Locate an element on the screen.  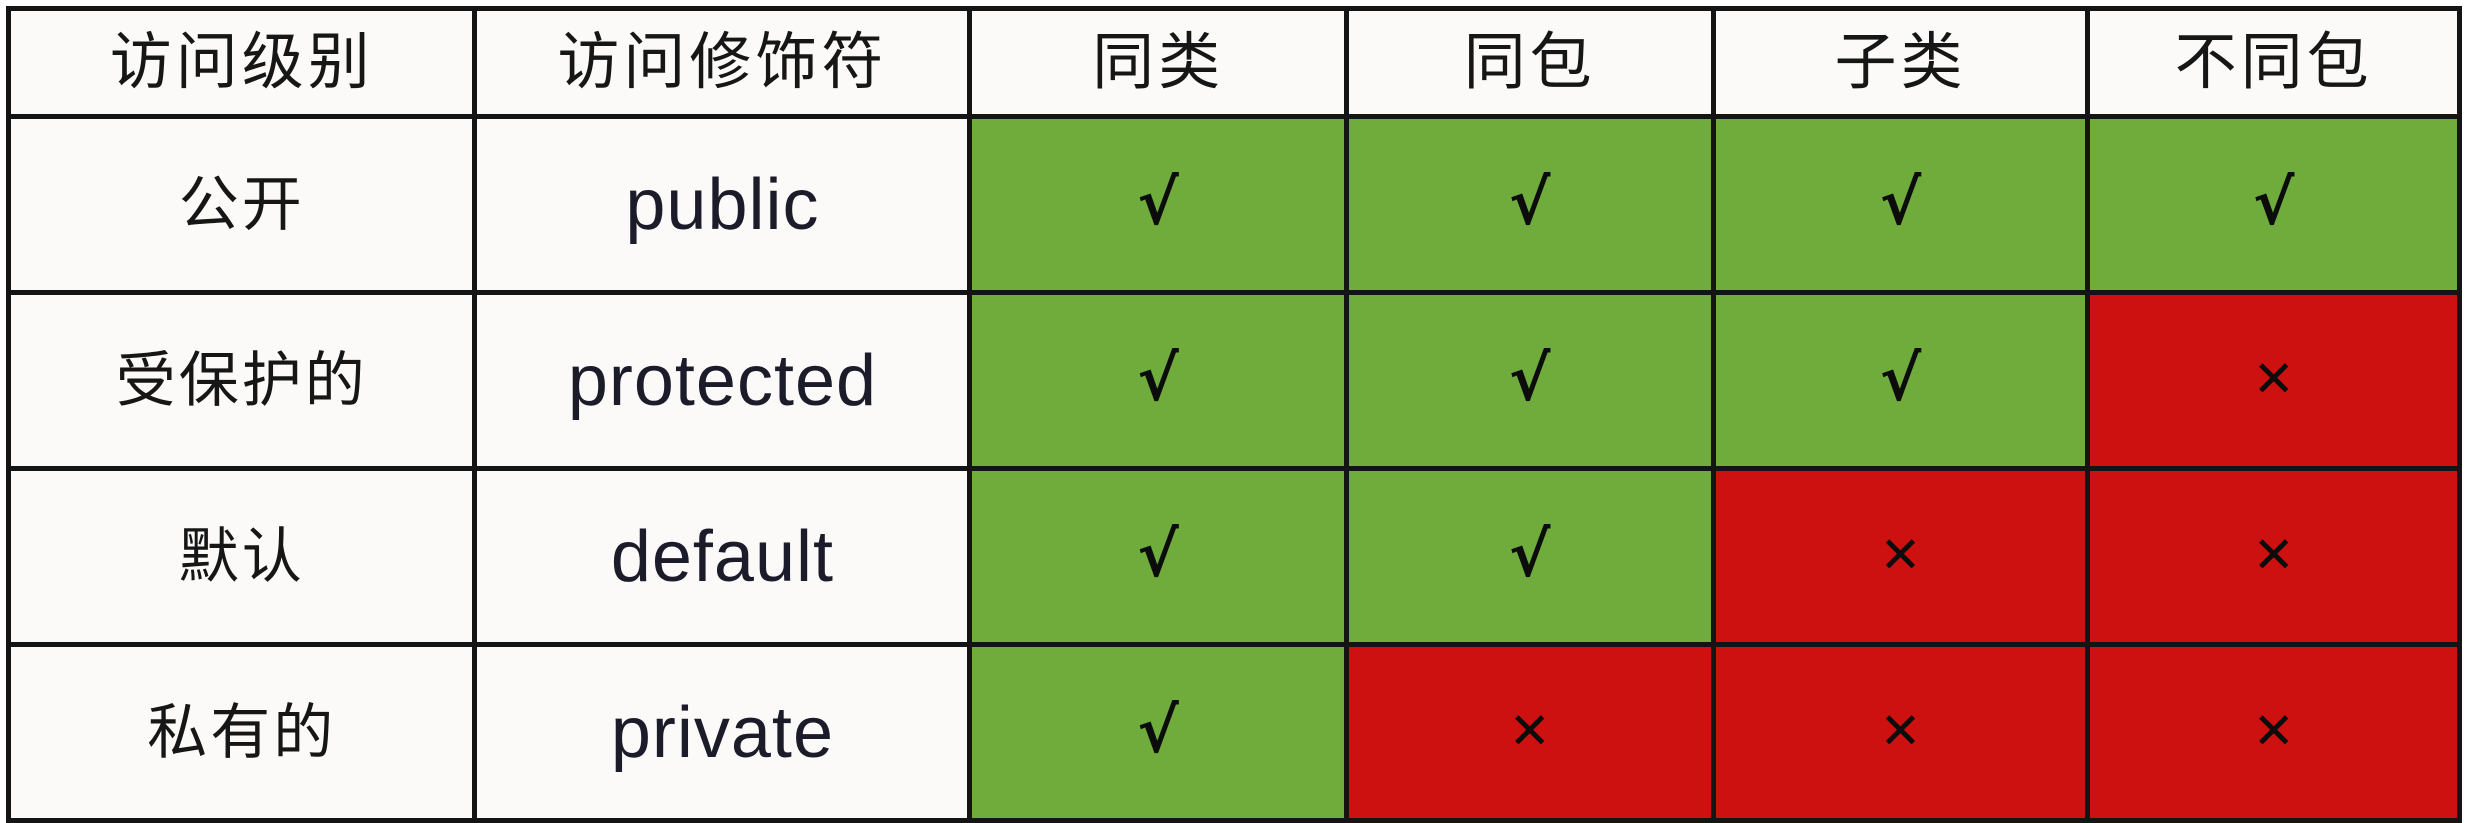
cell-access-level: 公开 is located at coordinates (241, 204).